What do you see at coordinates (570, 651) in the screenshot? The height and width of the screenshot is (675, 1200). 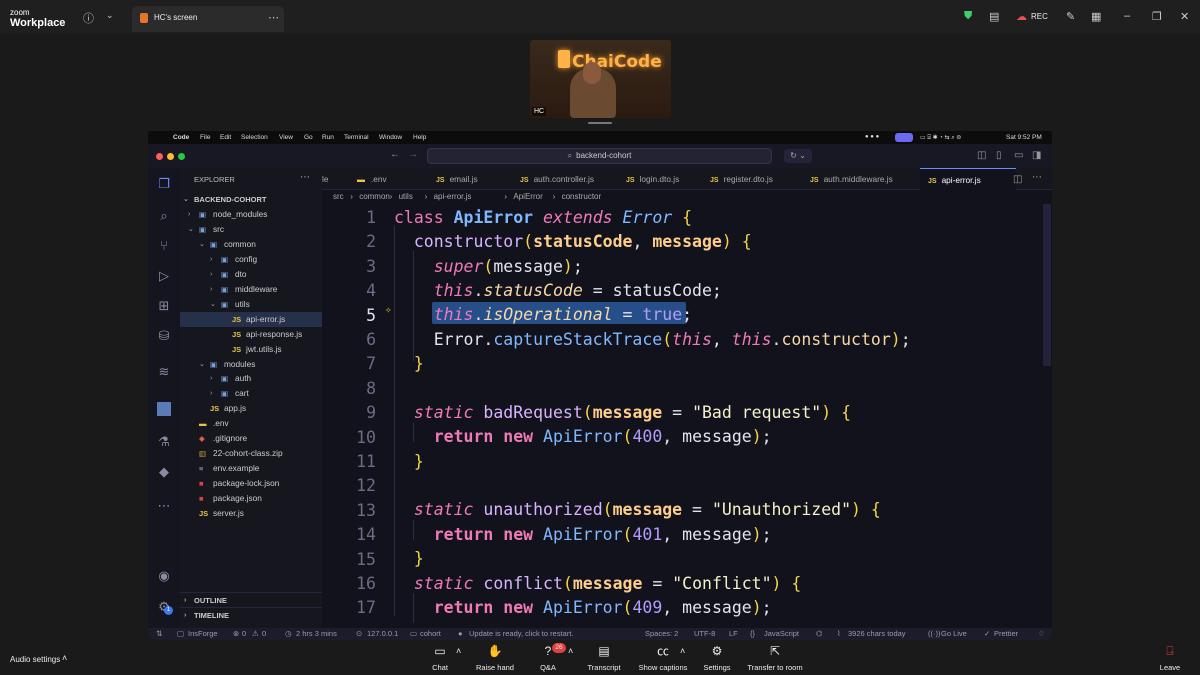 I see `qa-options-icon: ˄` at bounding box center [570, 651].